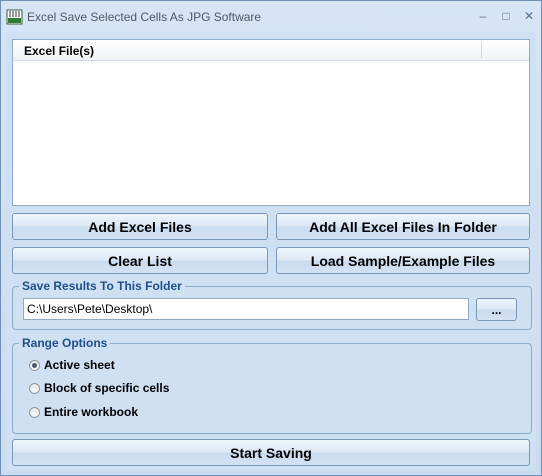  Describe the element at coordinates (403, 260) in the screenshot. I see `load-samples-button: Load Sample/Example Files` at that location.